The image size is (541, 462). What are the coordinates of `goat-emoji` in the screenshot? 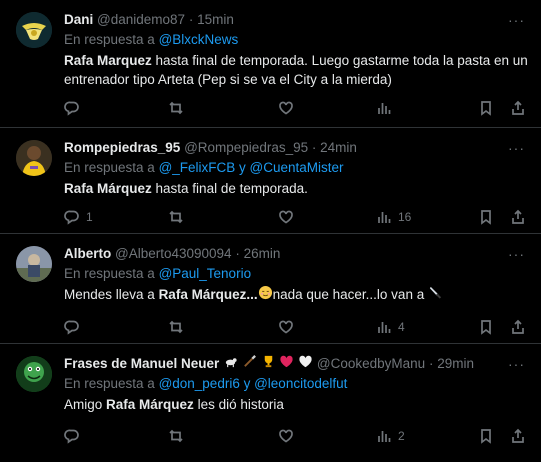 It's located at (230, 364).